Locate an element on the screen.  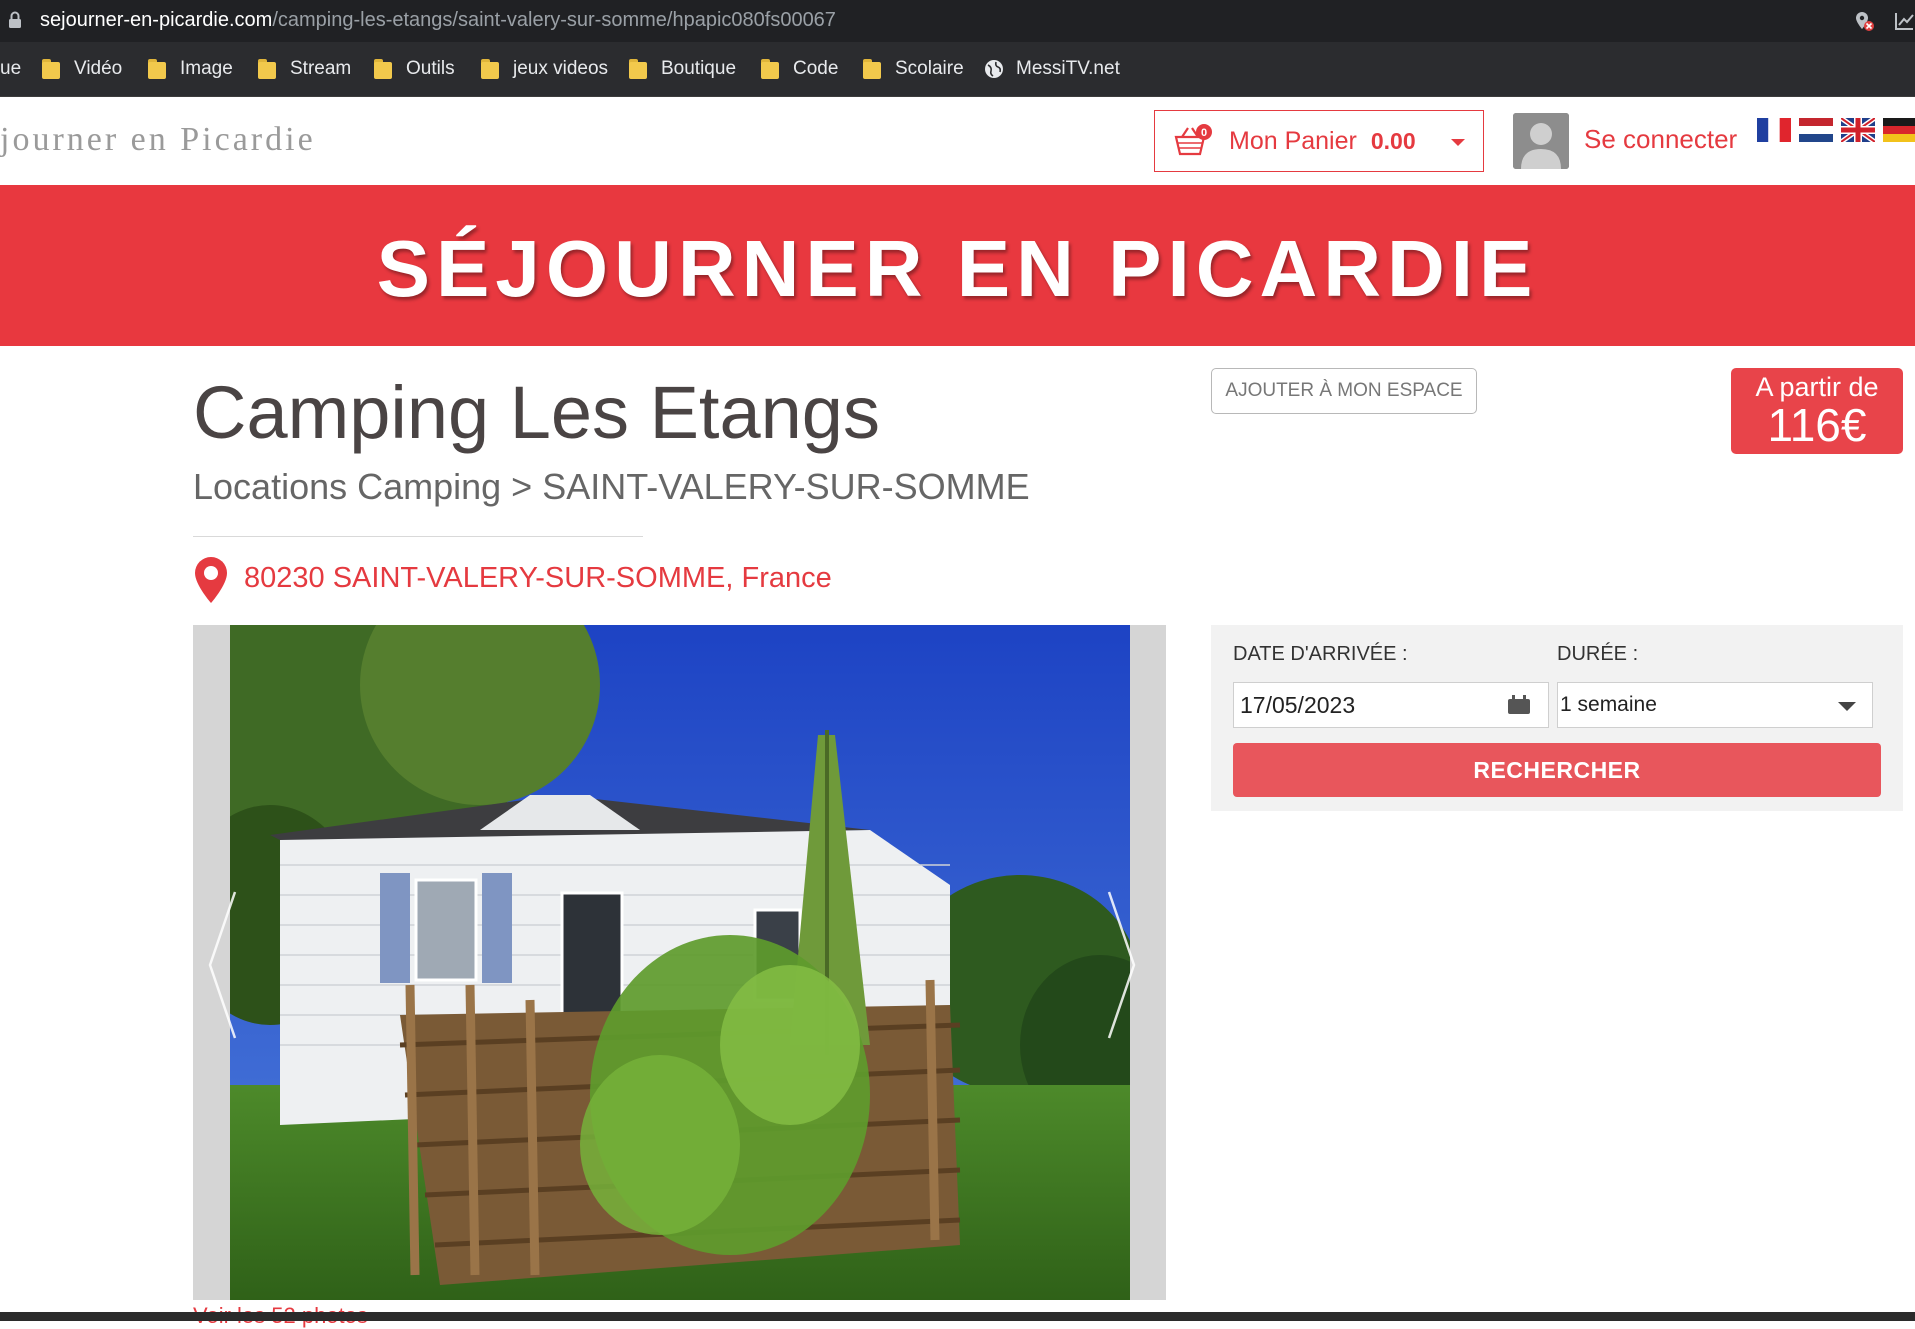
add-to-space-button: AJOUTER À MON ESPACE is located at coordinates (1344, 391).